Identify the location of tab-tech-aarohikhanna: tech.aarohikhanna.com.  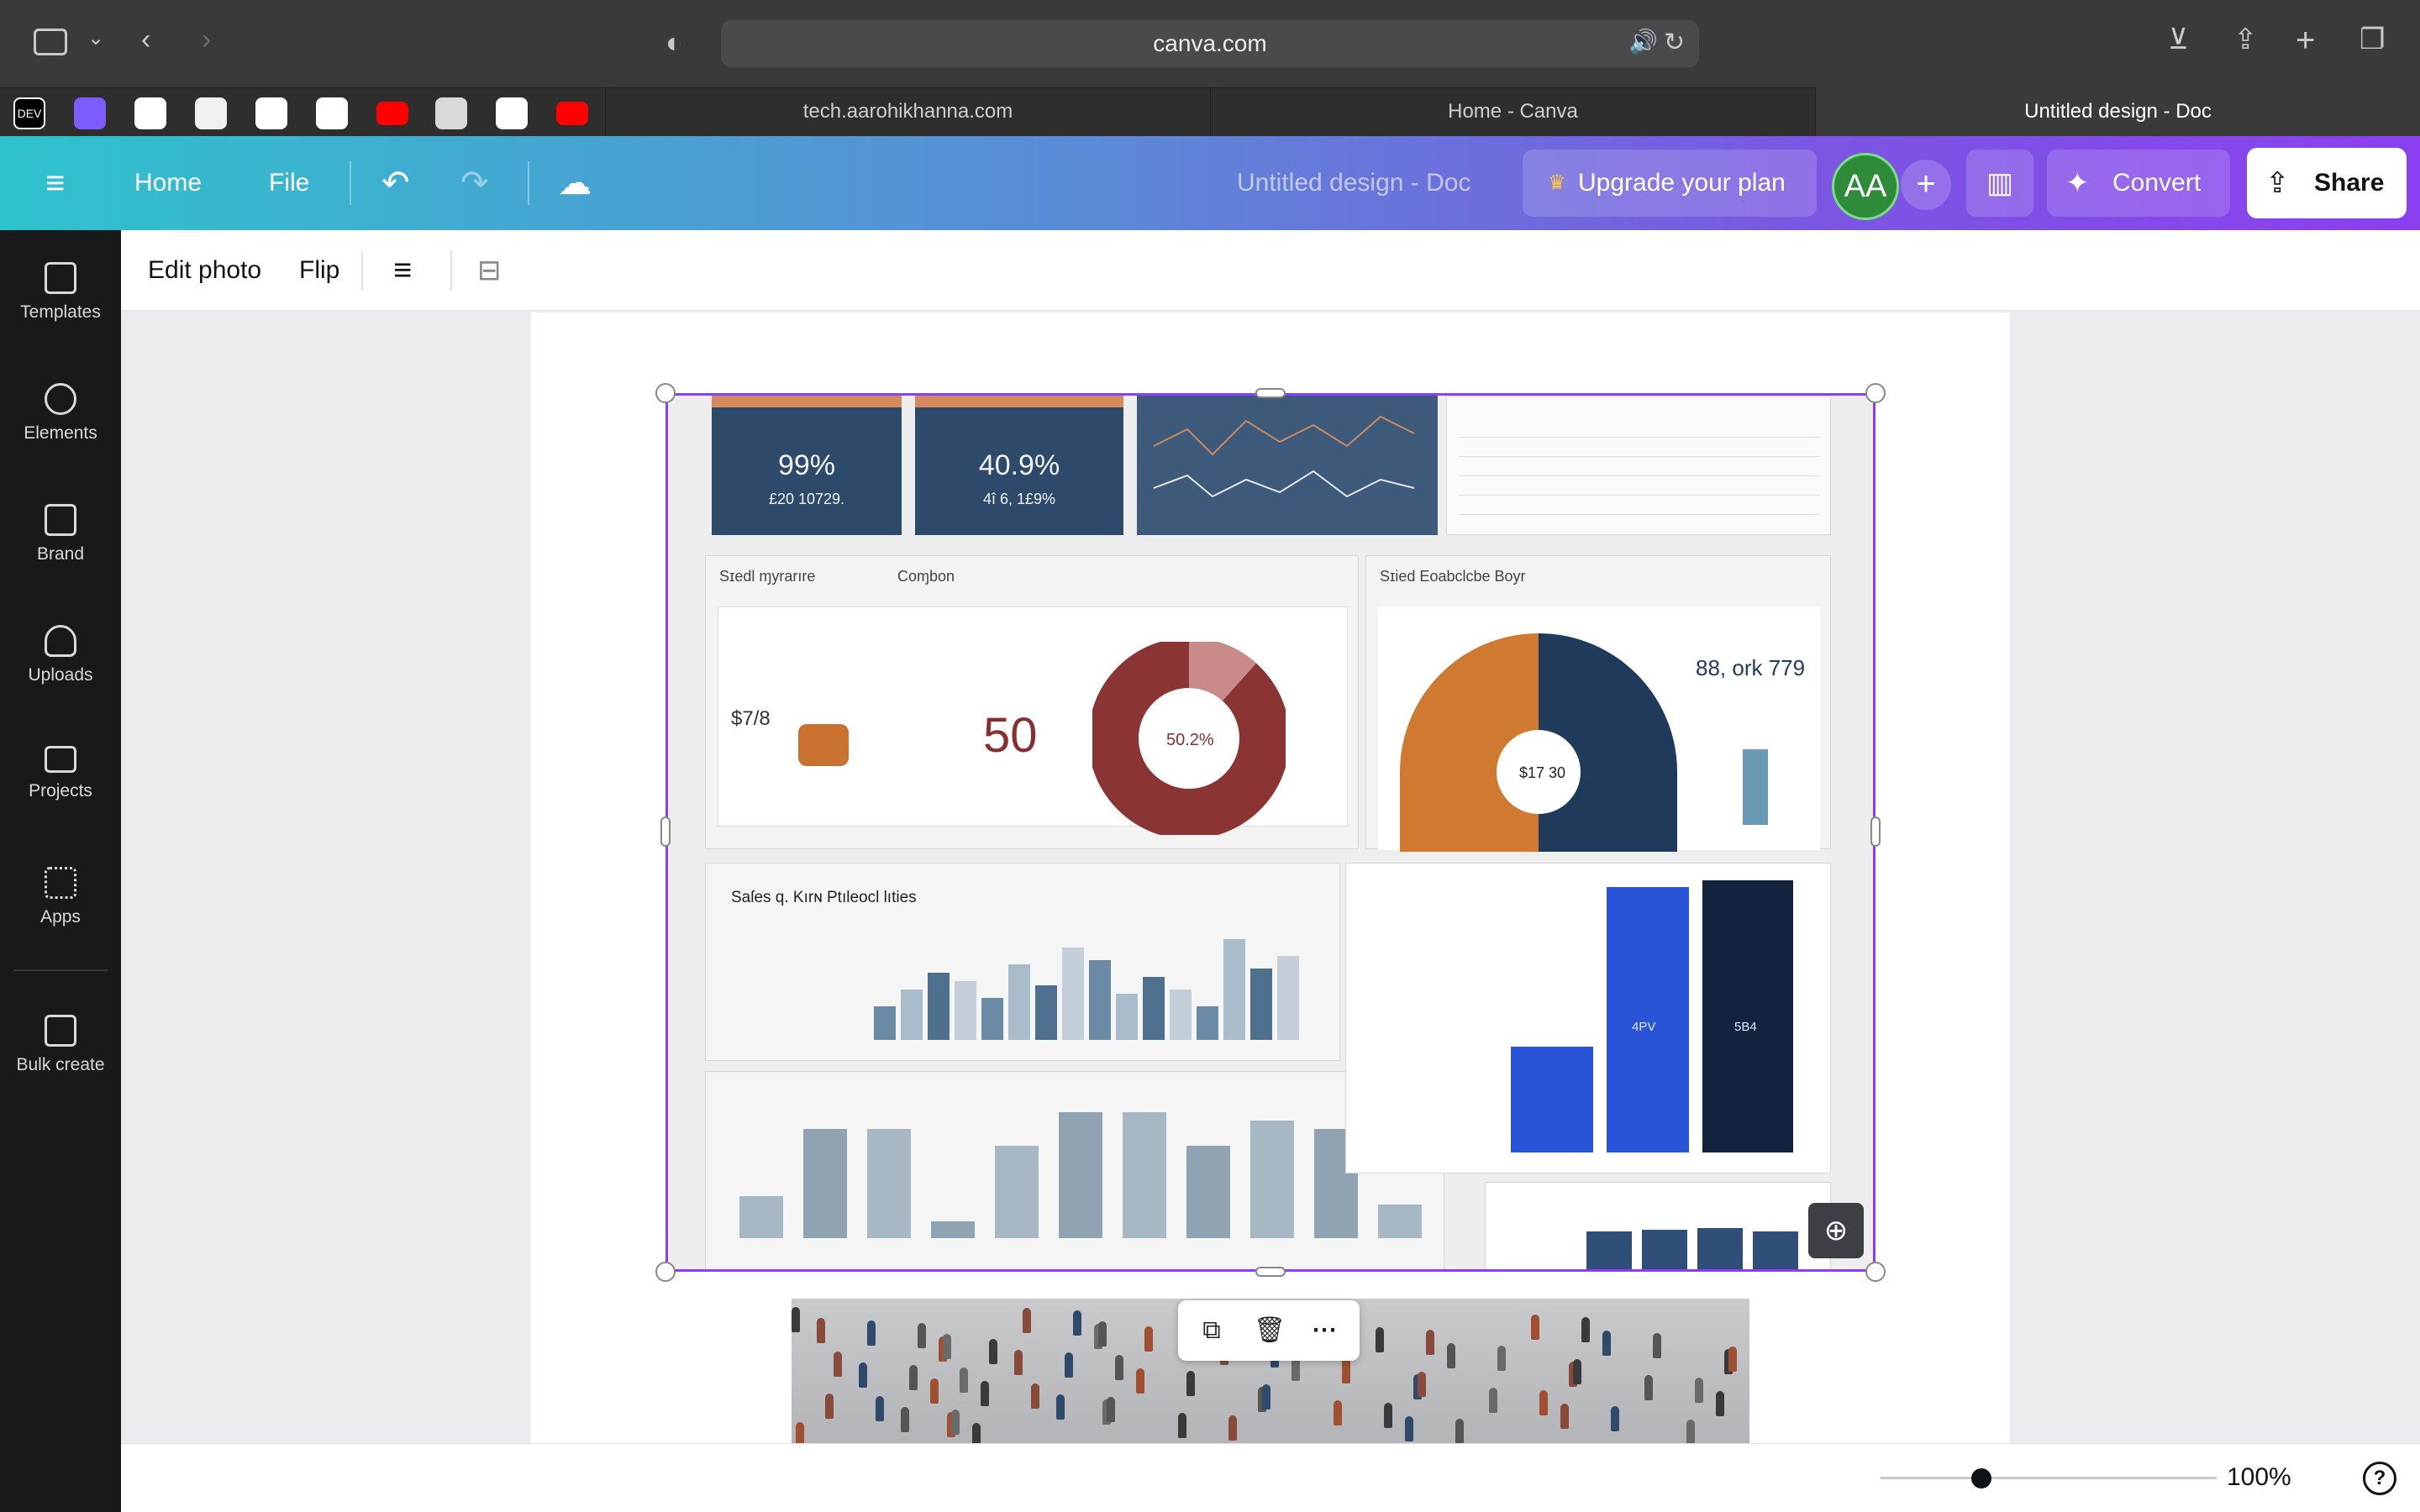
(907, 111).